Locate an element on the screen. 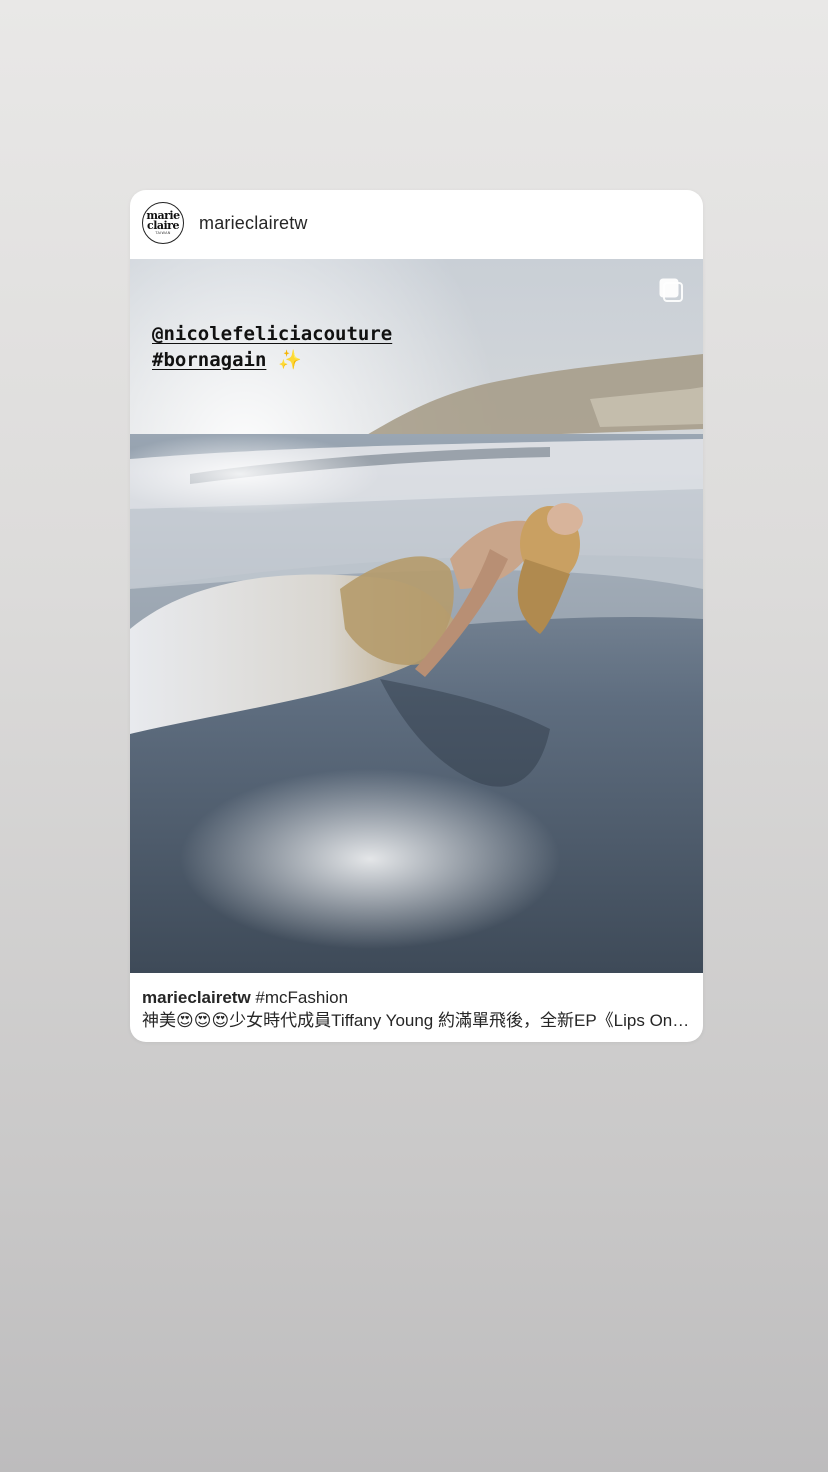 The height and width of the screenshot is (1472, 828). caption-username: marieclairetw is located at coordinates (196, 997).